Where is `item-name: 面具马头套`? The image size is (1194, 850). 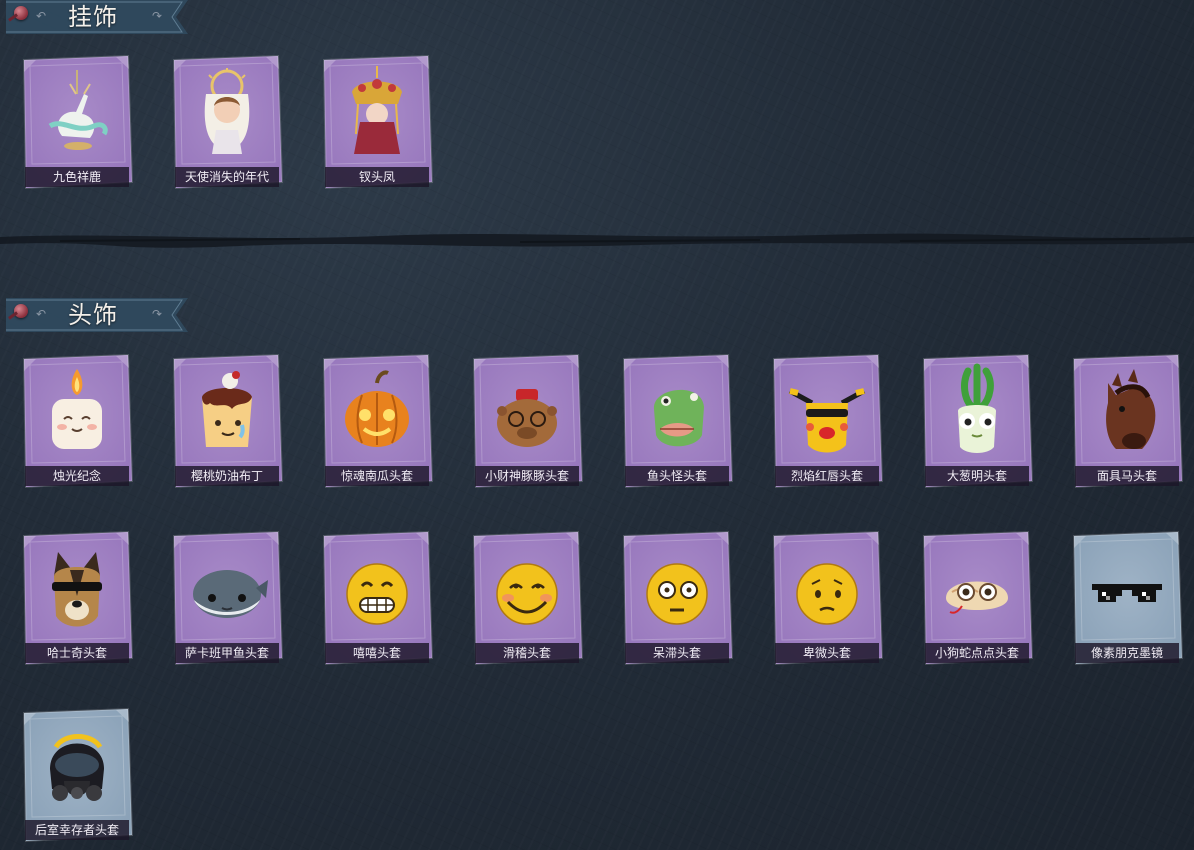 item-name: 面具马头套 is located at coordinates (1126, 476).